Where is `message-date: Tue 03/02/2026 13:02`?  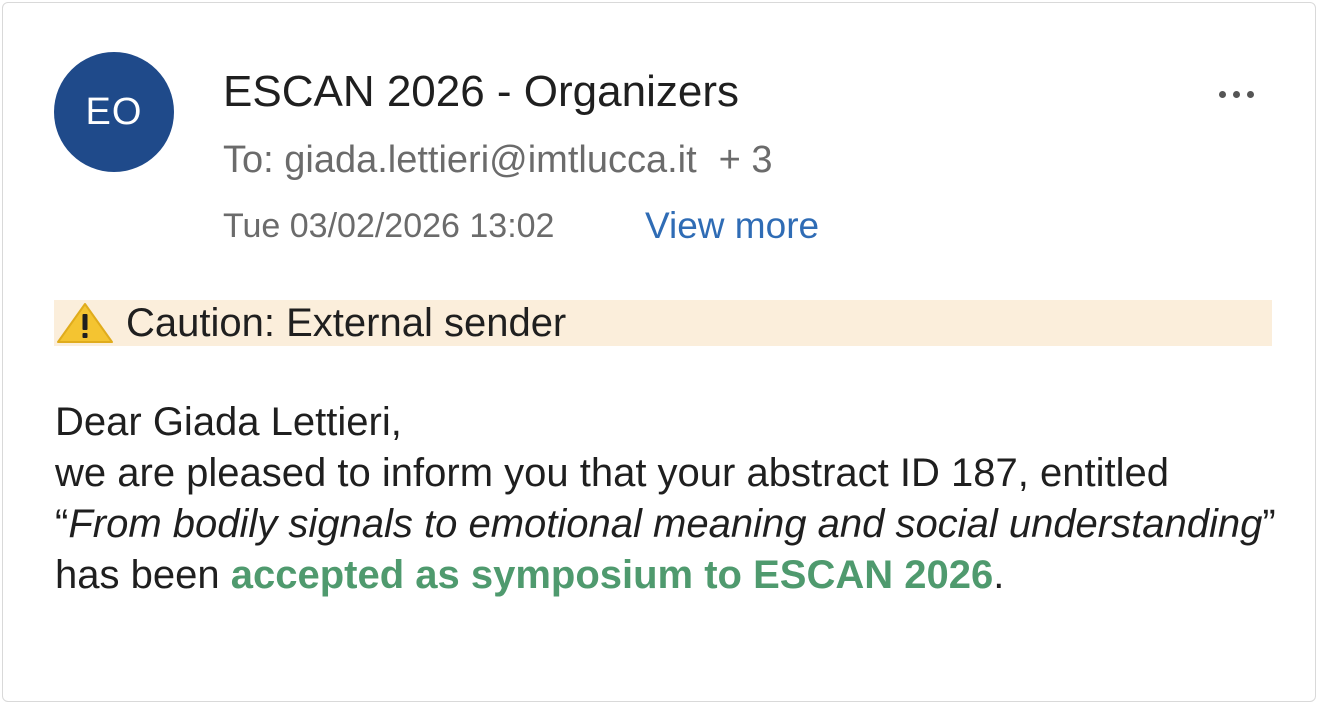
message-date: Tue 03/02/2026 13:02 is located at coordinates (389, 226).